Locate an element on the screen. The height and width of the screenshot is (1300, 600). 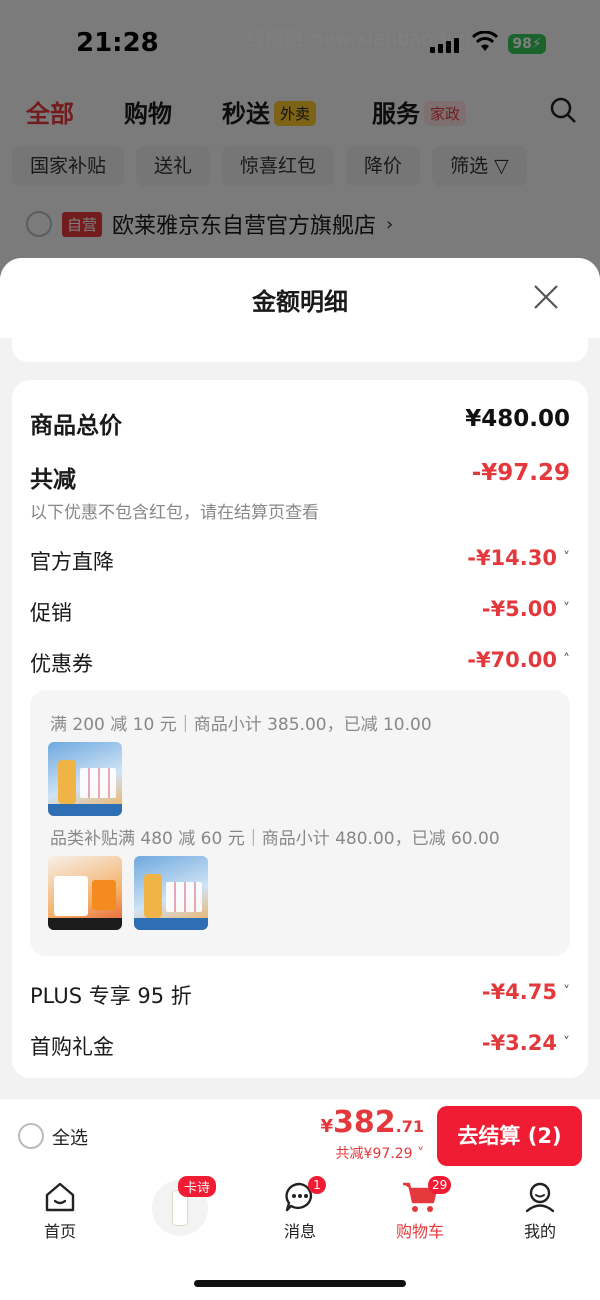
profile-icon is located at coordinates (540, 1197).